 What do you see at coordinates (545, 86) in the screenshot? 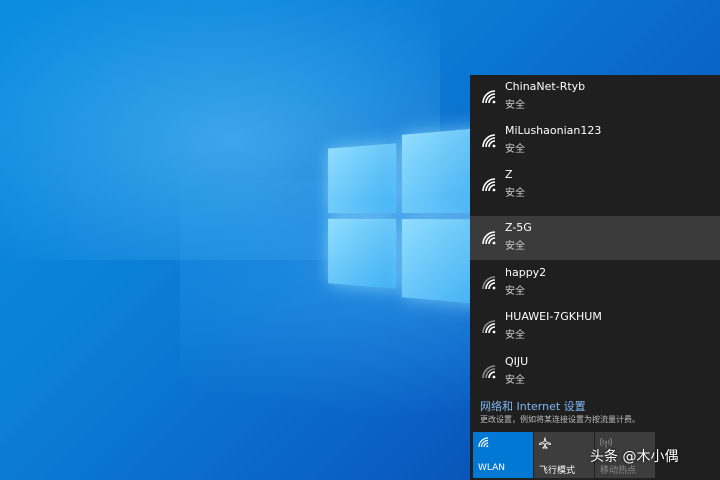
I see `network-name: ChinaNet-Rtyb` at bounding box center [545, 86].